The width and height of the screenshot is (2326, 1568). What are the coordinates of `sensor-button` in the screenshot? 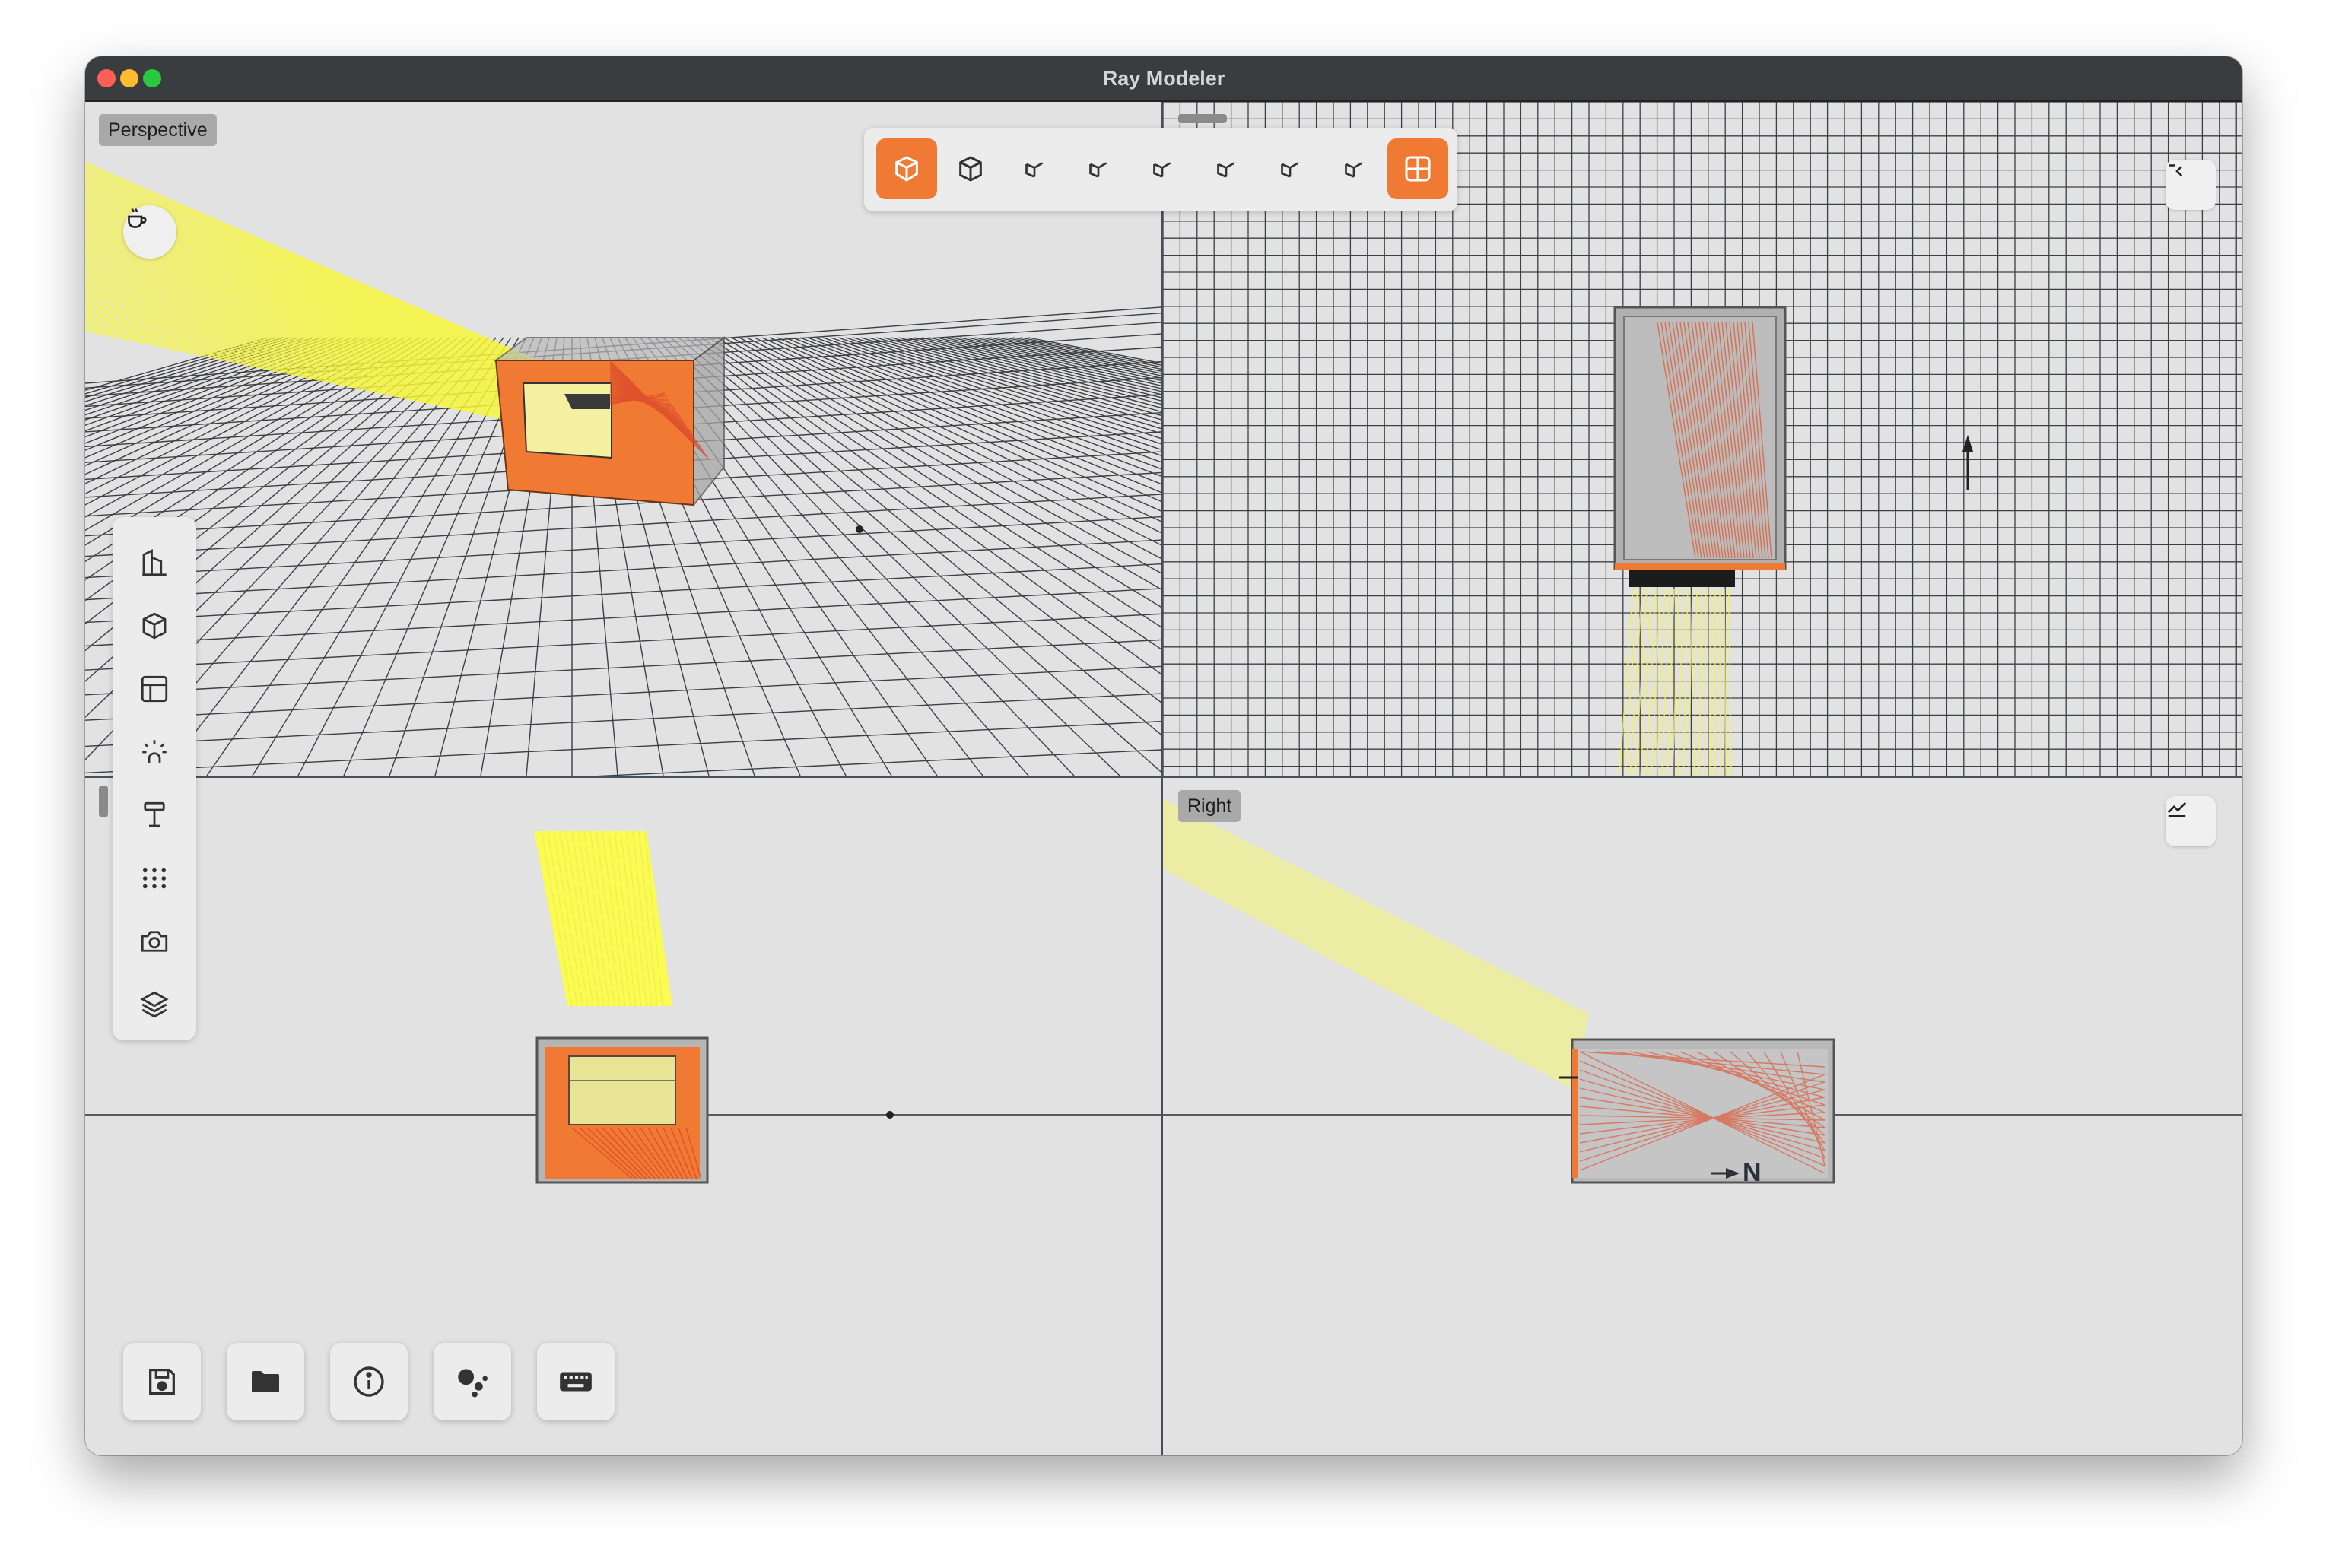 It's located at (154, 815).